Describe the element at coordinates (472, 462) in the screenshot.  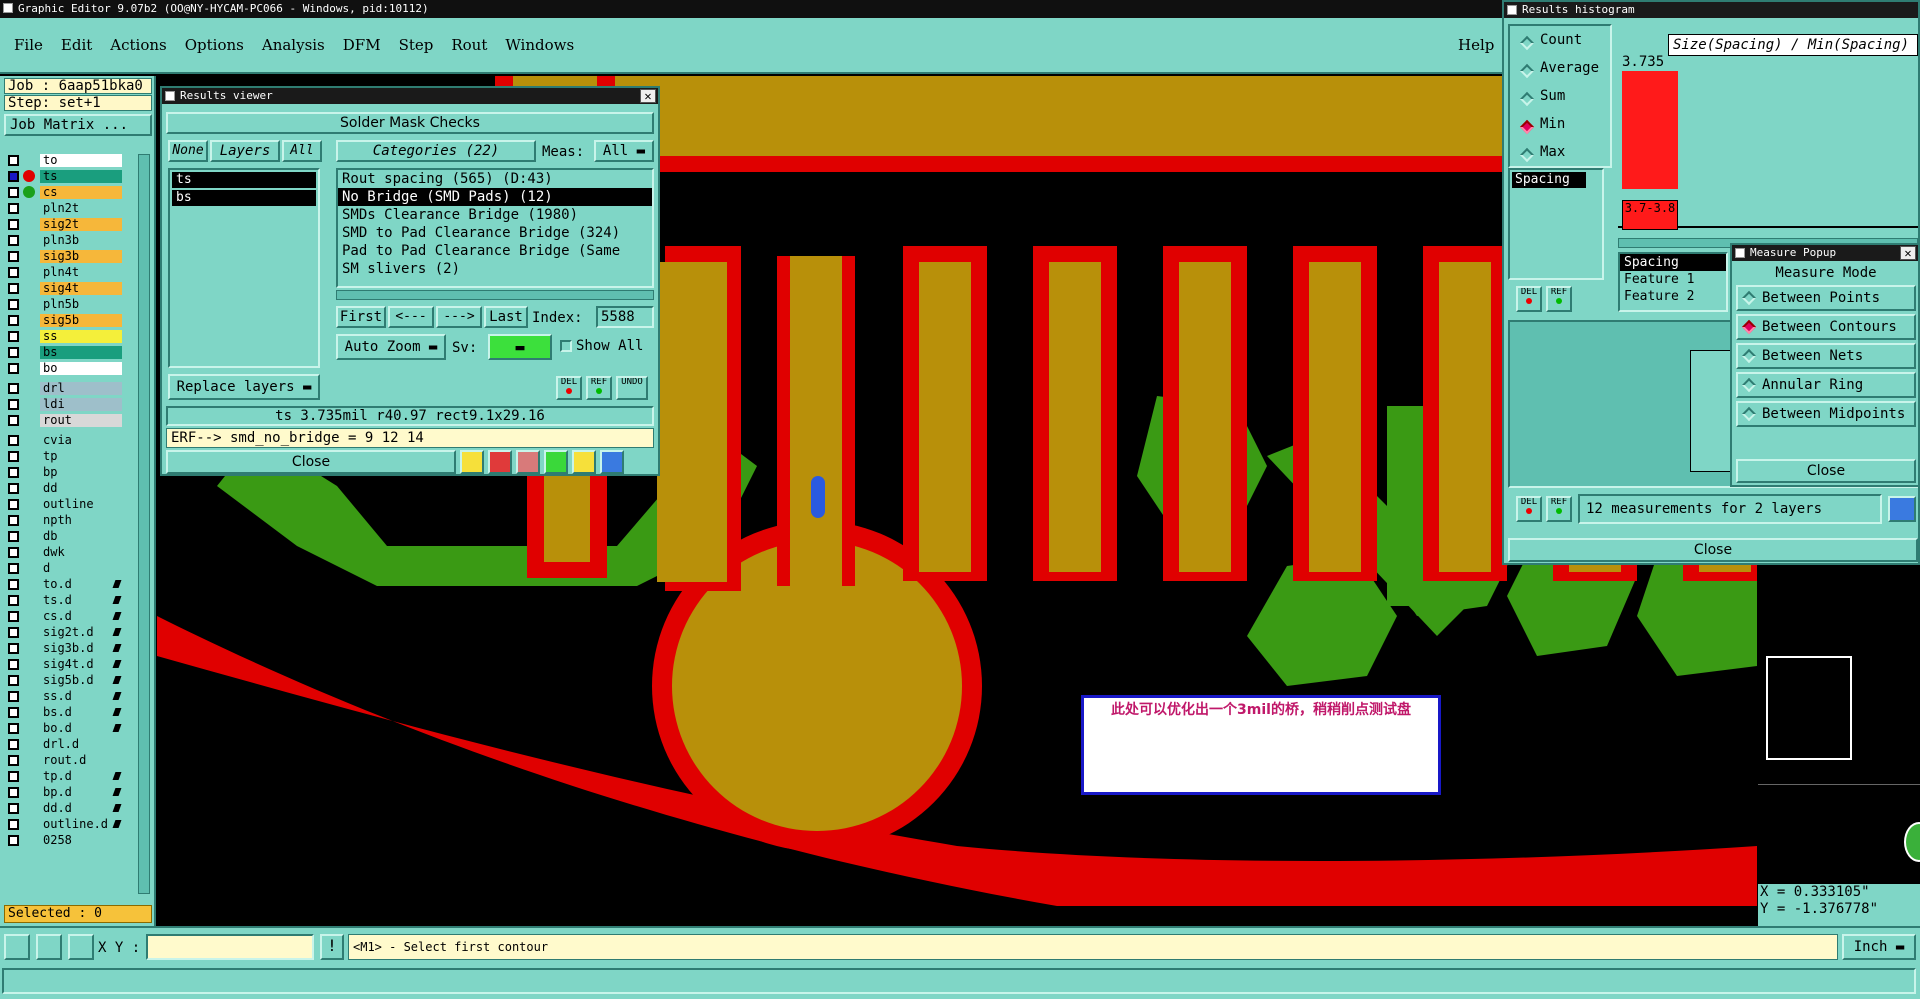
I see `layer-tool-icon` at that location.